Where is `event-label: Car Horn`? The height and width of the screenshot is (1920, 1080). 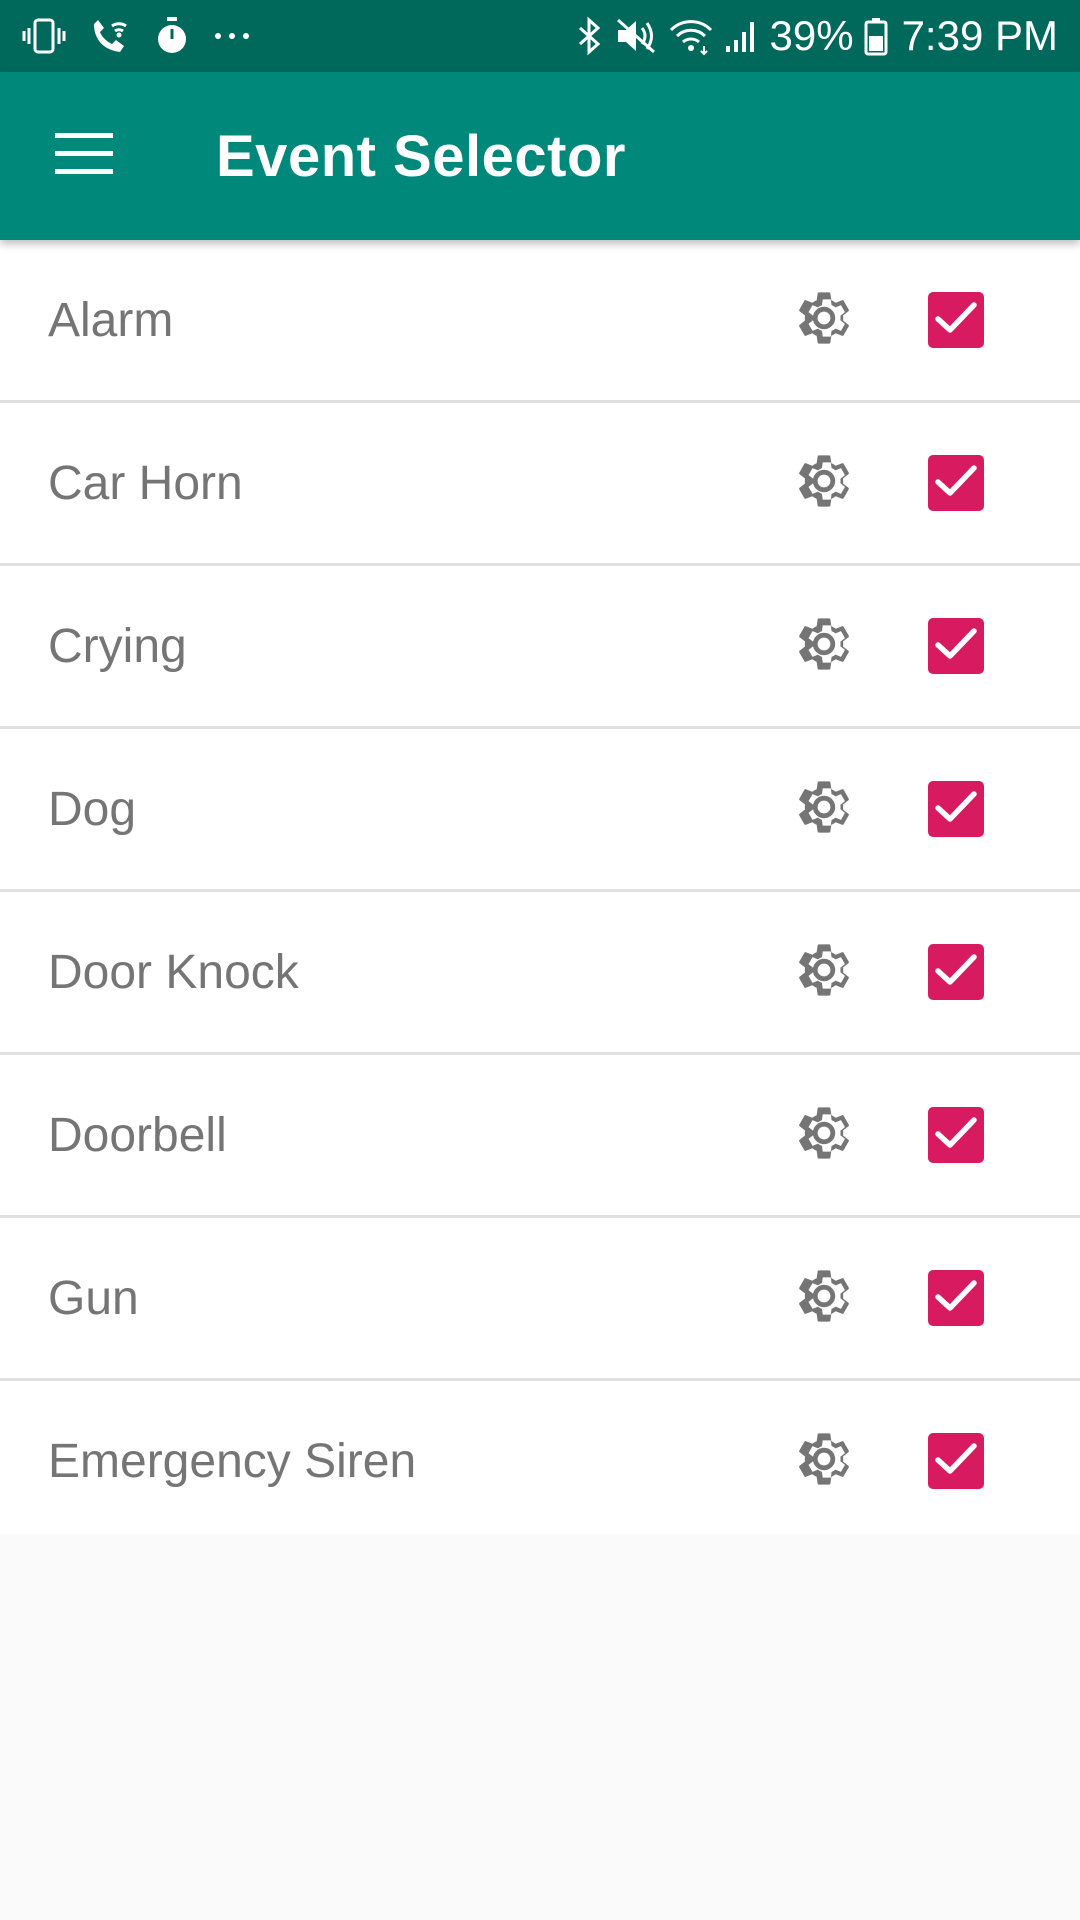 event-label: Car Horn is located at coordinates (145, 483).